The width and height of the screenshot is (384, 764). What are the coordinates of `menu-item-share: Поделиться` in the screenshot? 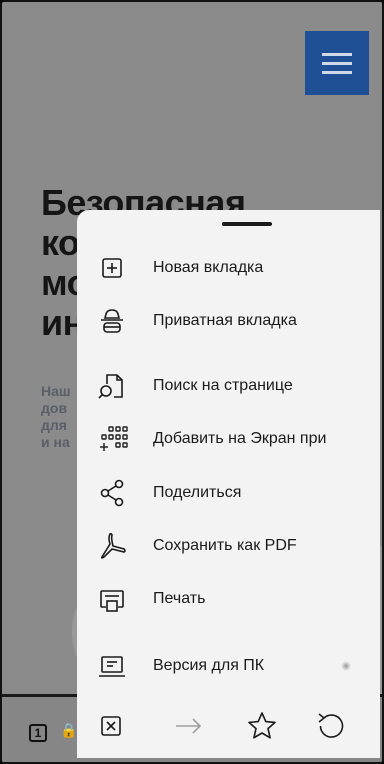 It's located at (228, 493).